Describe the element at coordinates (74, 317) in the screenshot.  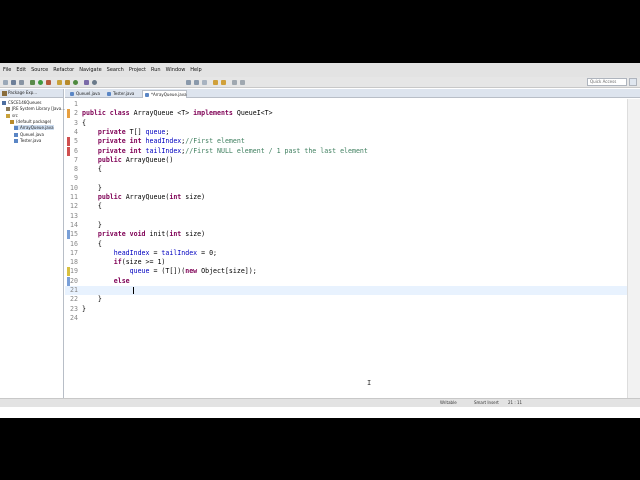
I see `line-number: 24` at that location.